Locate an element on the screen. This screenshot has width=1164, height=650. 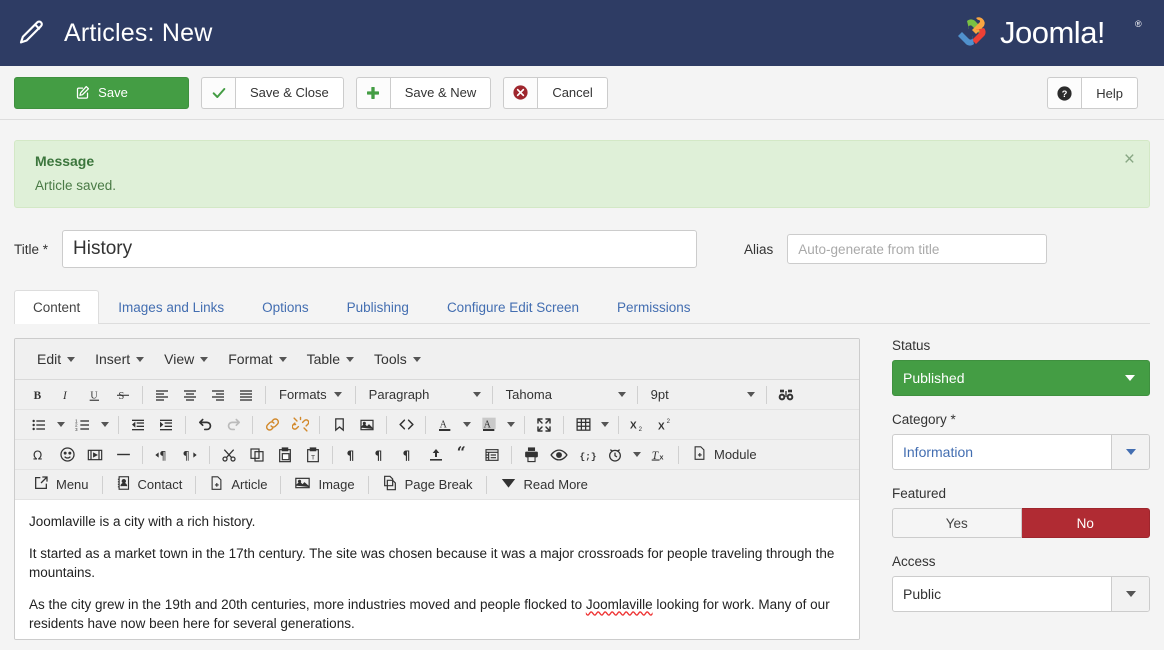
text-color-chevron-down-icon is located at coordinates (467, 425).